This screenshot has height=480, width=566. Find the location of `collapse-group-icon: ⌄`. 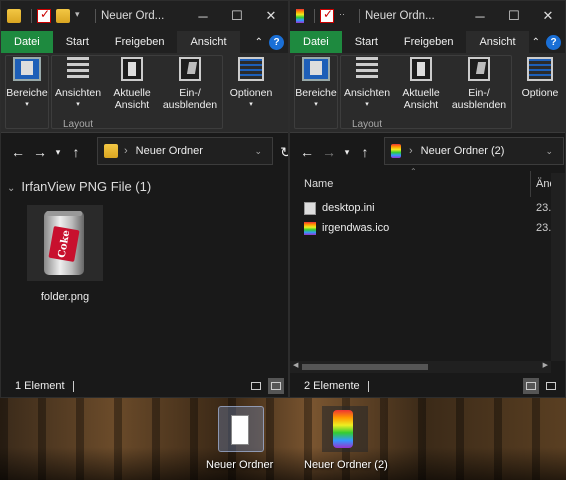

collapse-group-icon: ⌄ is located at coordinates (11, 188).